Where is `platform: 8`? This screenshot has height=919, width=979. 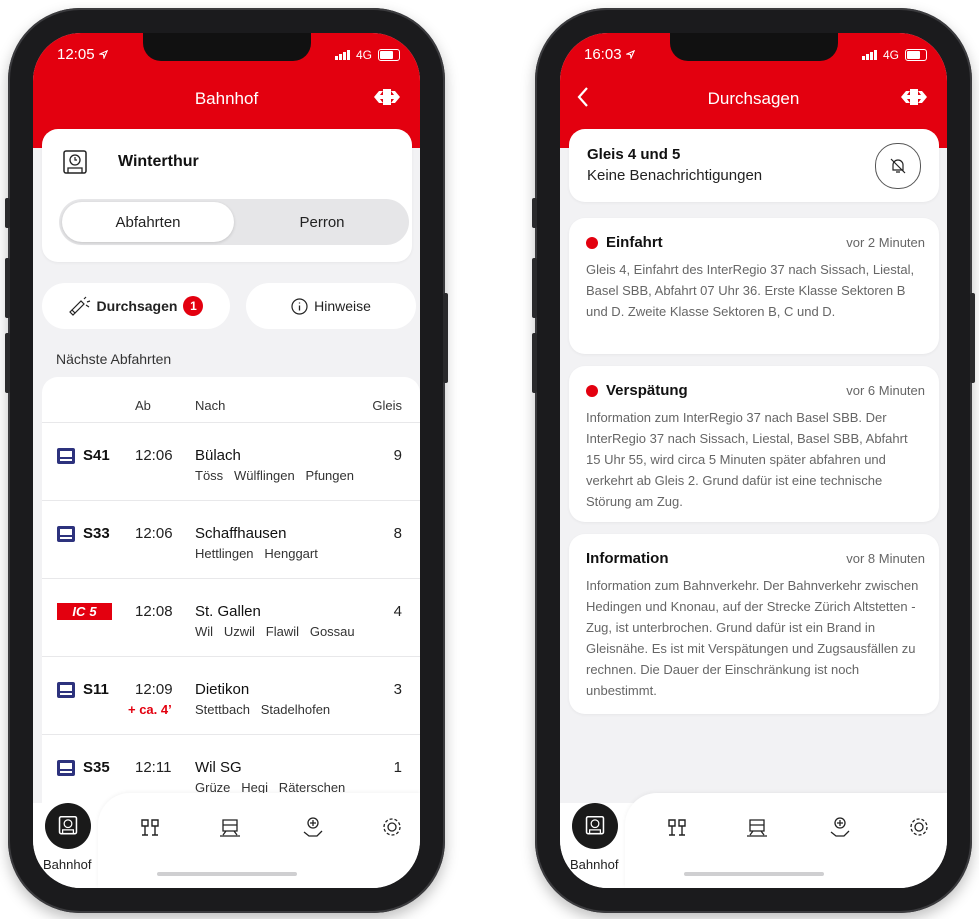
platform: 8 is located at coordinates (397, 533).